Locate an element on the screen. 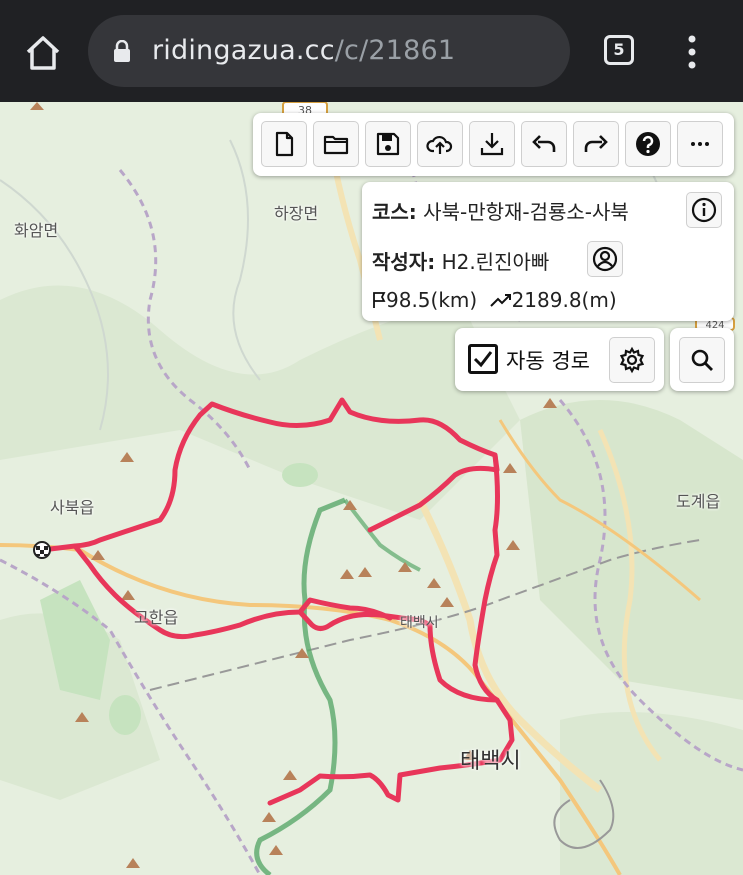 The image size is (743, 875). save-icon is located at coordinates (388, 144).